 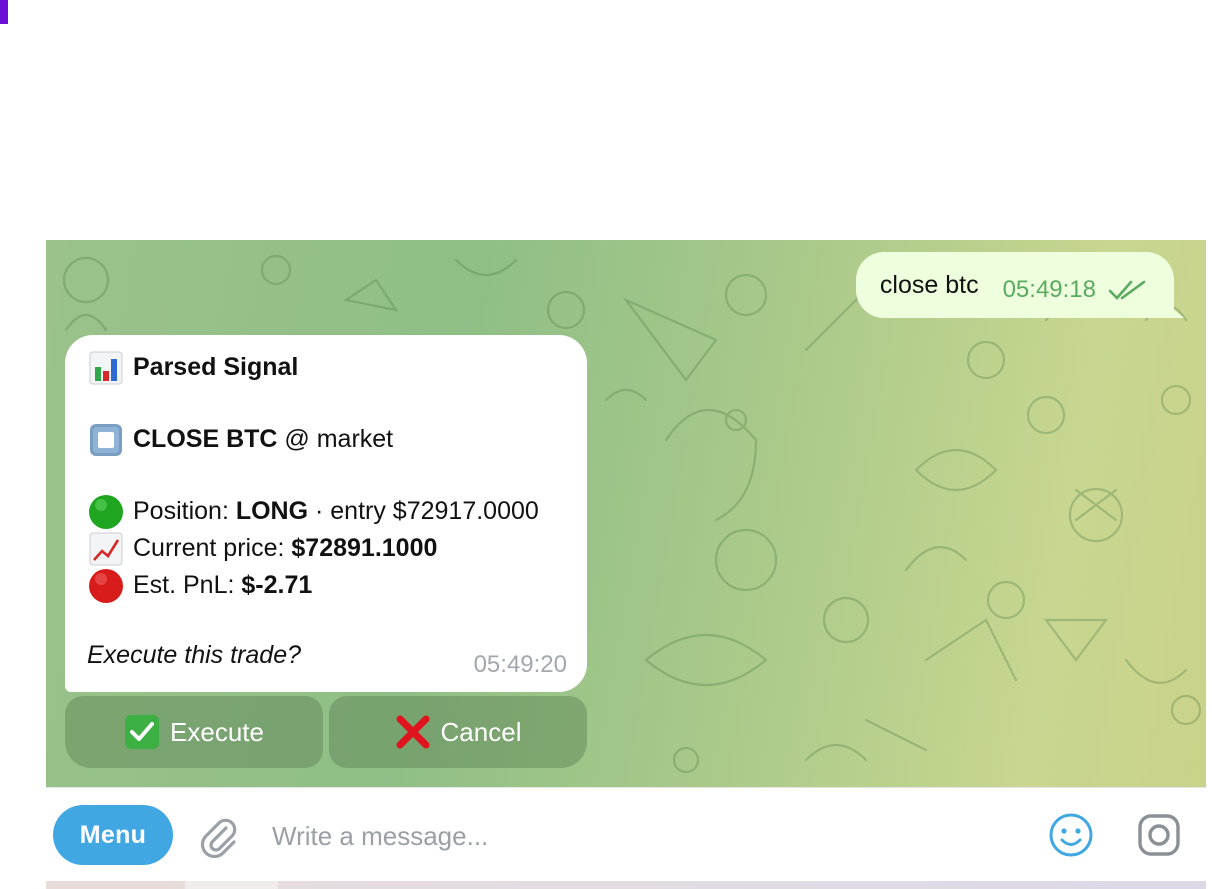 I want to click on signal-title-row: Parsed Signal, so click(x=327, y=367).